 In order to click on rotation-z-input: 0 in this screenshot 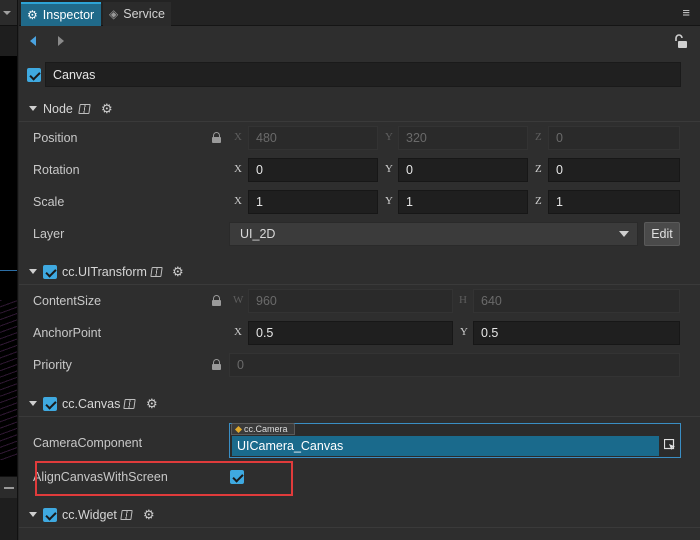, I will do `click(614, 170)`.